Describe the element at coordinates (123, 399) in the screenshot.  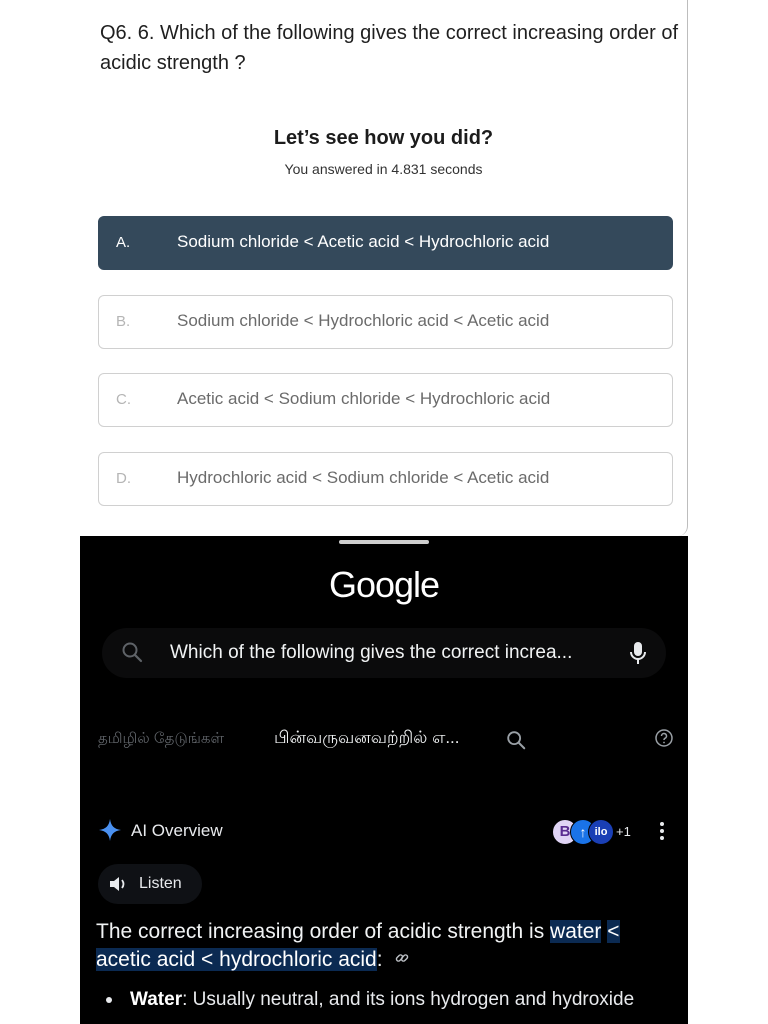
I see `option-letter: C.` at that location.